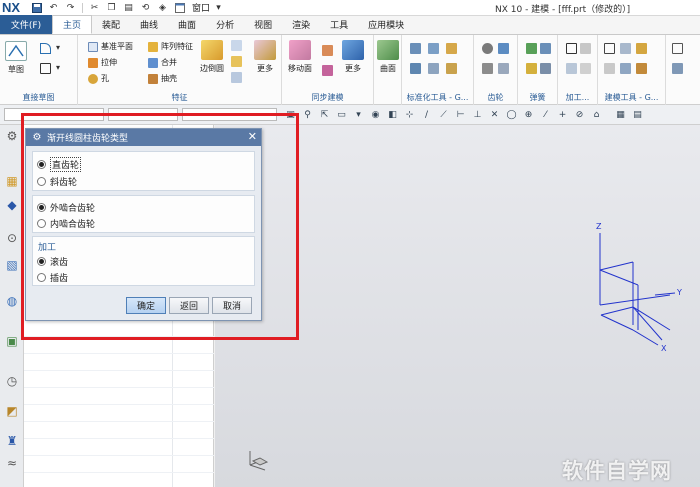  Describe the element at coordinates (528, 114) in the screenshot. I see `quadrant-icon: ⊕` at that location.